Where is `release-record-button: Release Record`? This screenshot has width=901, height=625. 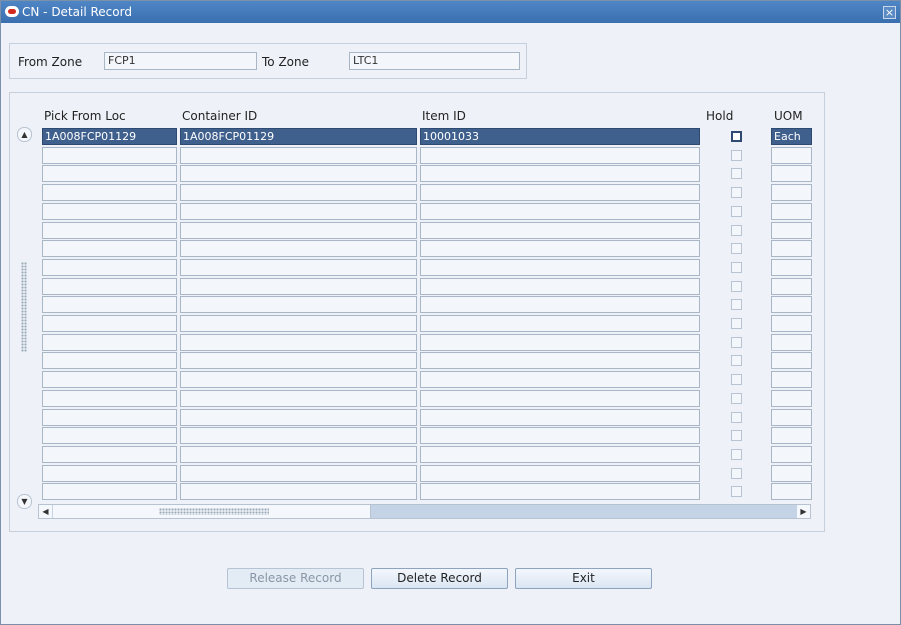
release-record-button: Release Record is located at coordinates (295, 578).